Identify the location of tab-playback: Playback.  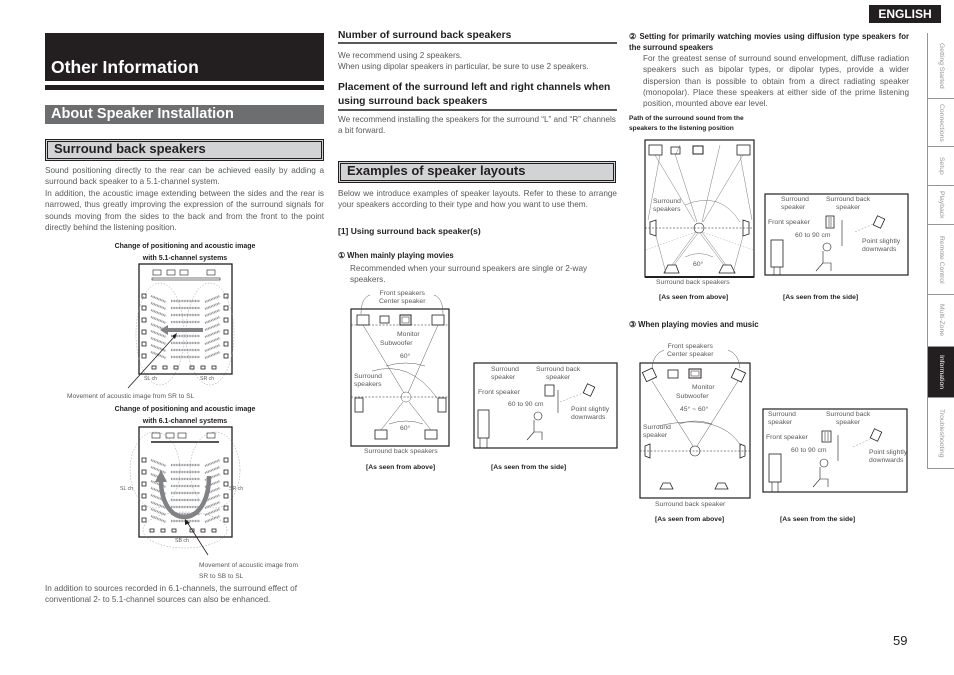
(941, 205).